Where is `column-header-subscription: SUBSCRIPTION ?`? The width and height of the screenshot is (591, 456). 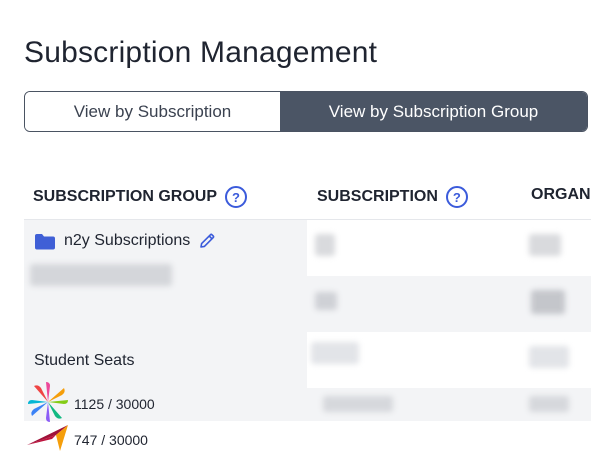
column-header-subscription: SUBSCRIPTION ? is located at coordinates (392, 197).